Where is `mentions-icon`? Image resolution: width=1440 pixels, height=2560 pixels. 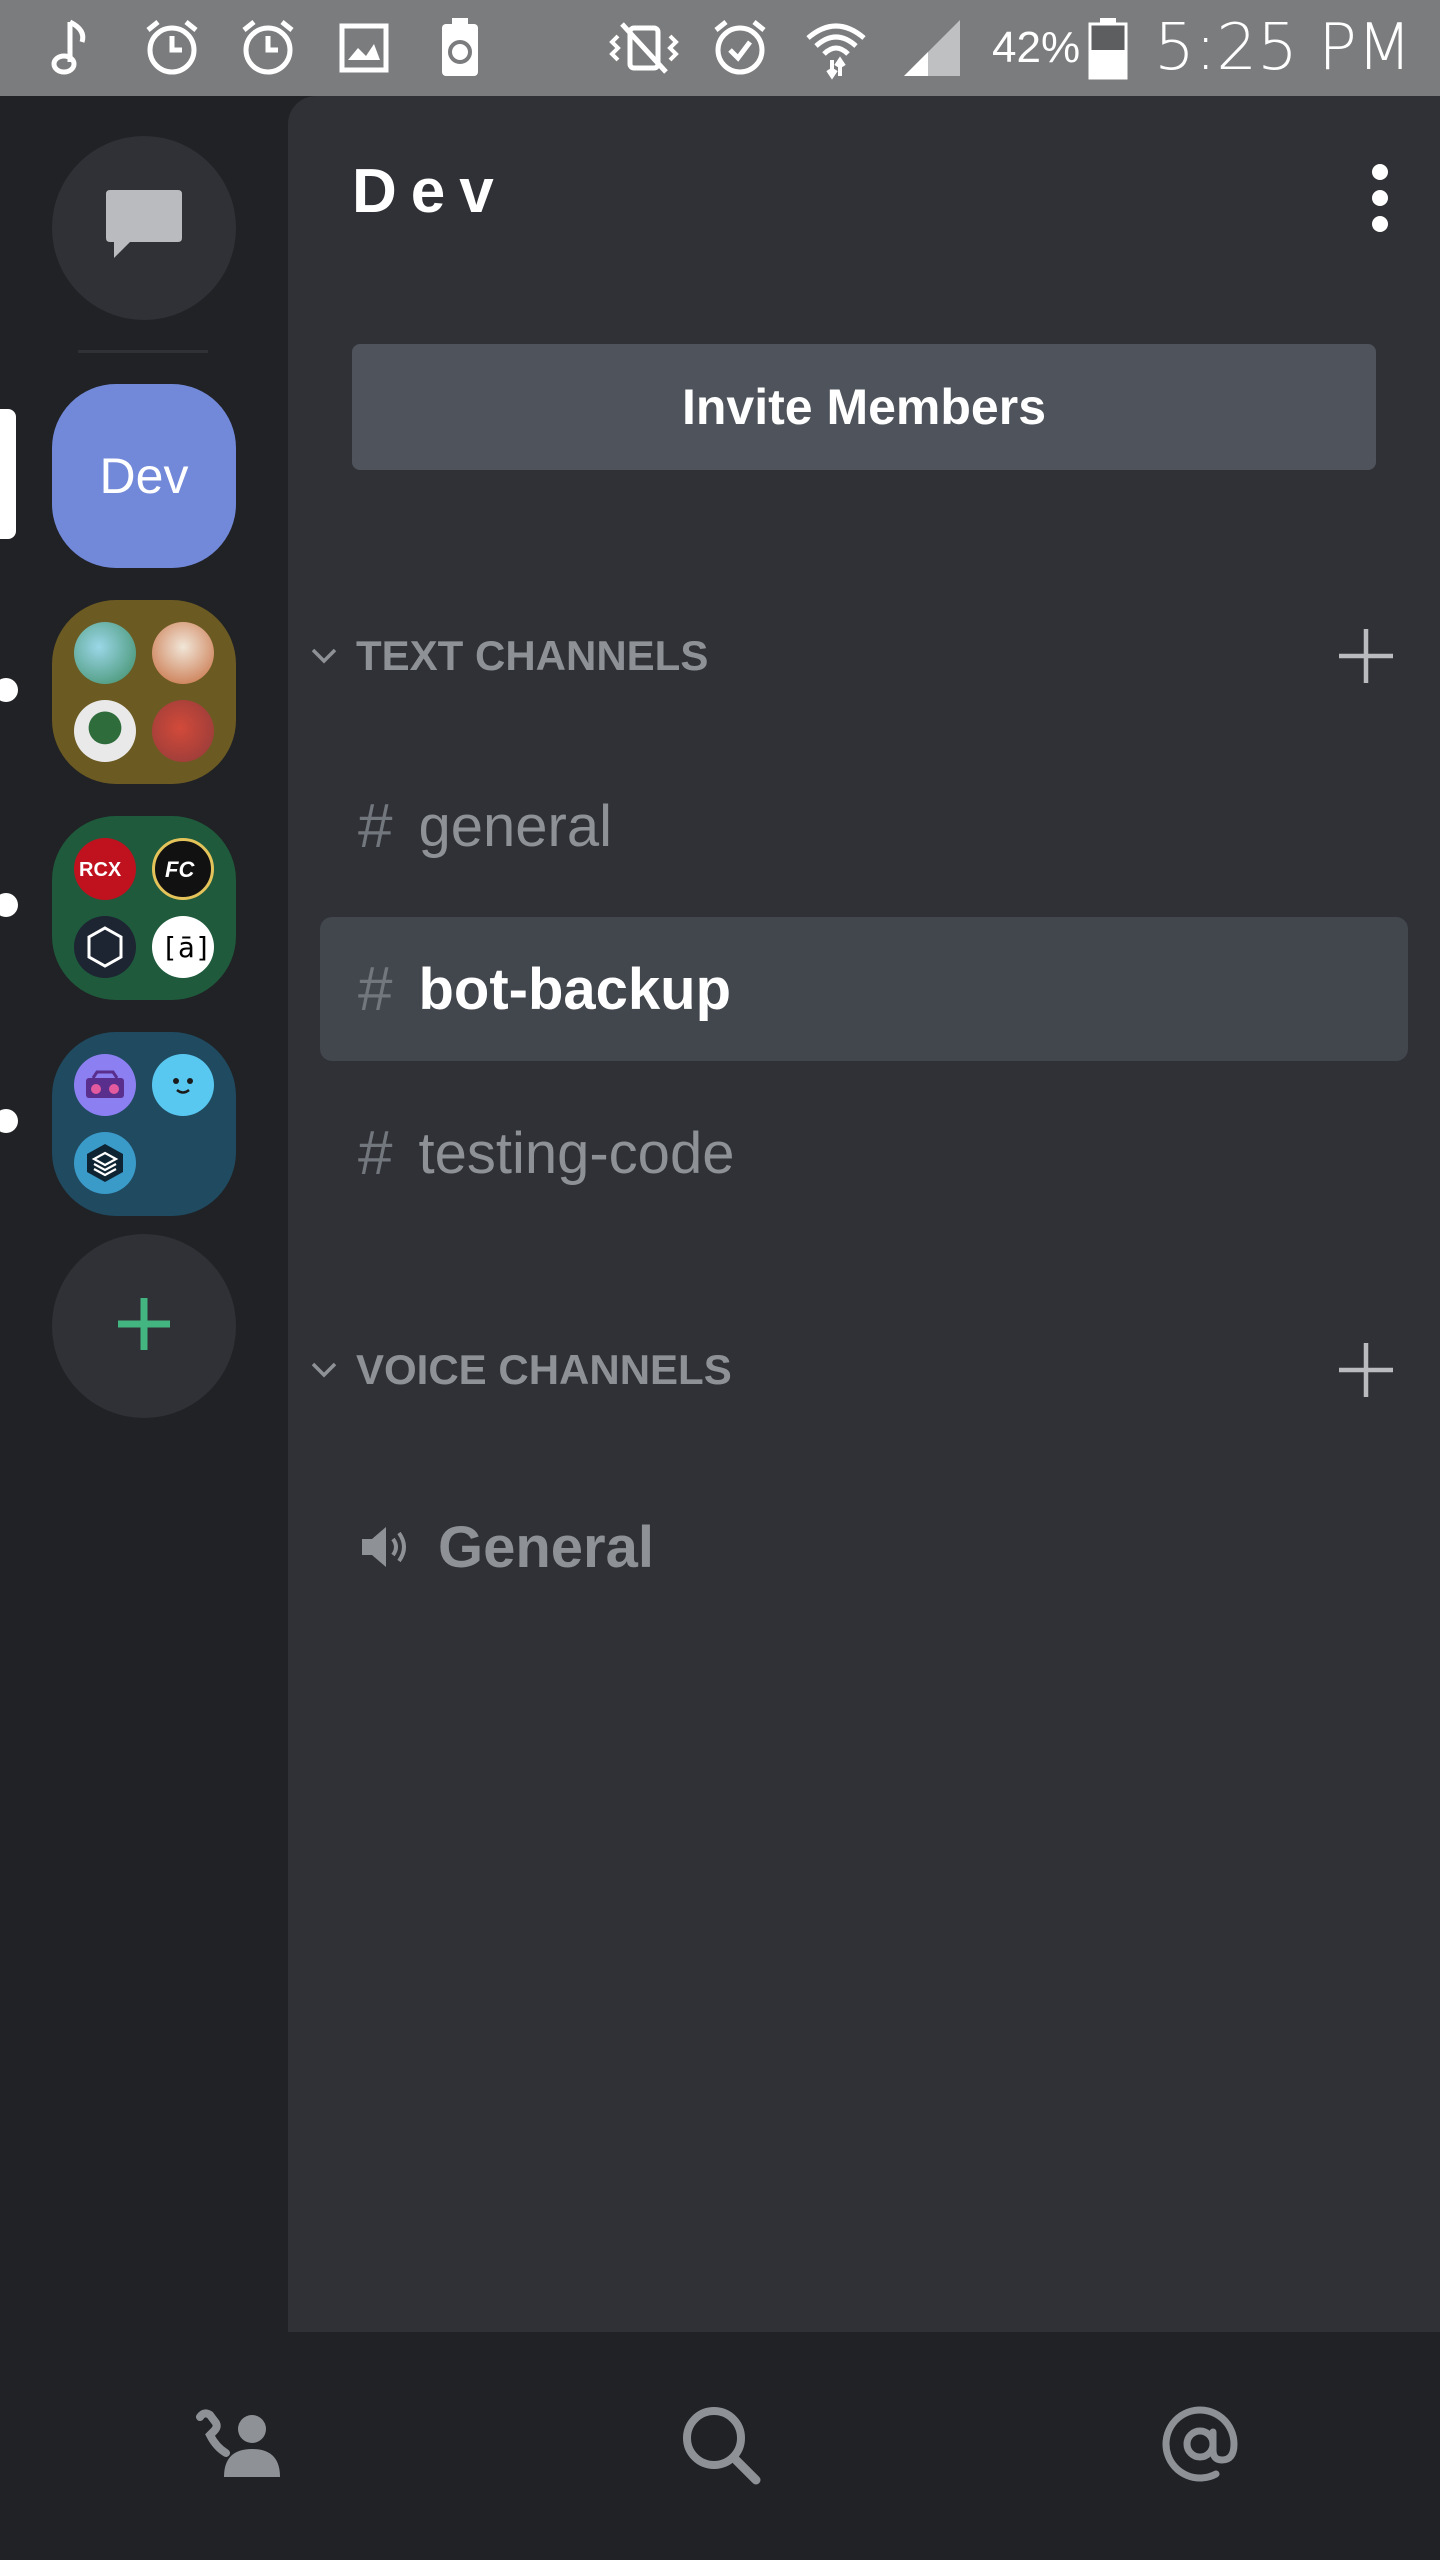
mentions-icon is located at coordinates (1200, 2446).